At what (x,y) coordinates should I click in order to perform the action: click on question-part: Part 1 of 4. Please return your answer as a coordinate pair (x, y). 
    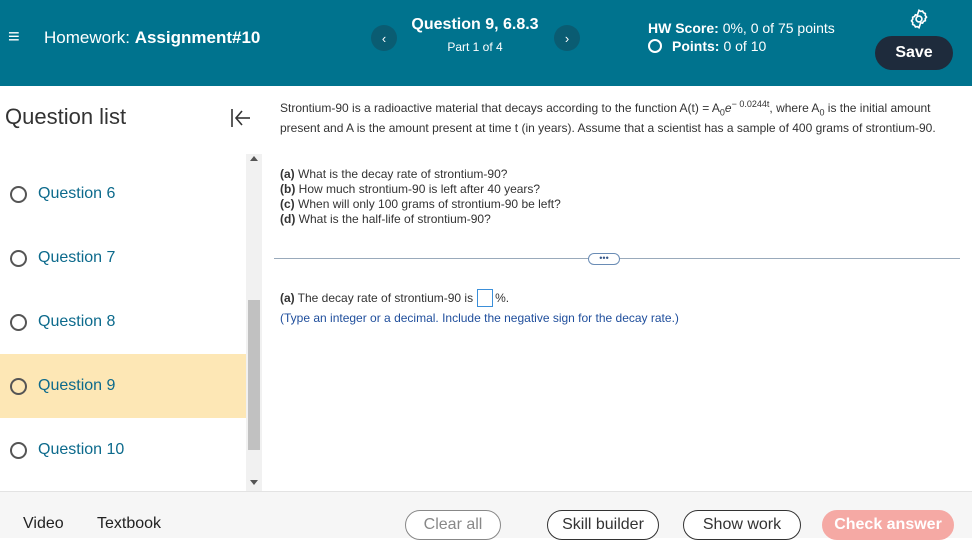
    Looking at the image, I should click on (475, 47).